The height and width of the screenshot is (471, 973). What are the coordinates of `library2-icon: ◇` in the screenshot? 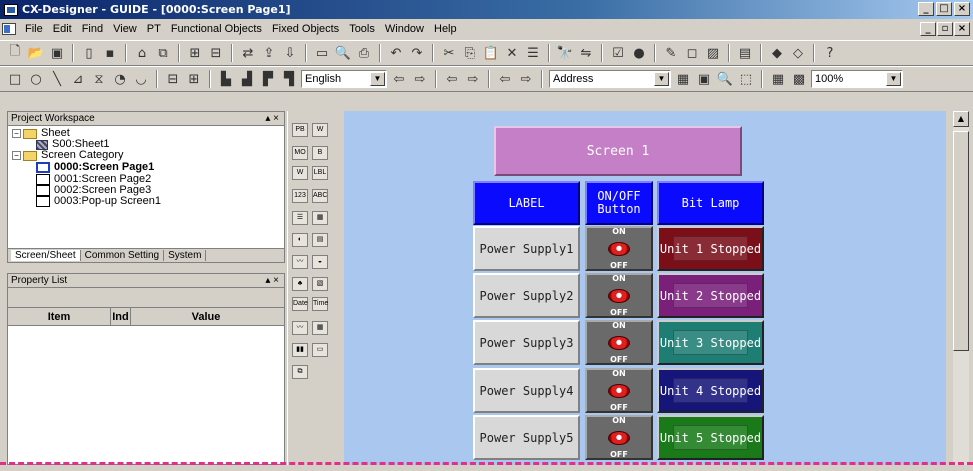 It's located at (798, 53).